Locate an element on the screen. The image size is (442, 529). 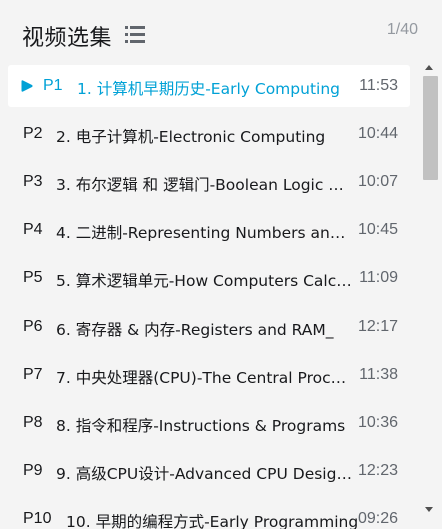
episode-item-p10: P10 10. 早期的编程方式-Early Programming 09:26 is located at coordinates (209, 513).